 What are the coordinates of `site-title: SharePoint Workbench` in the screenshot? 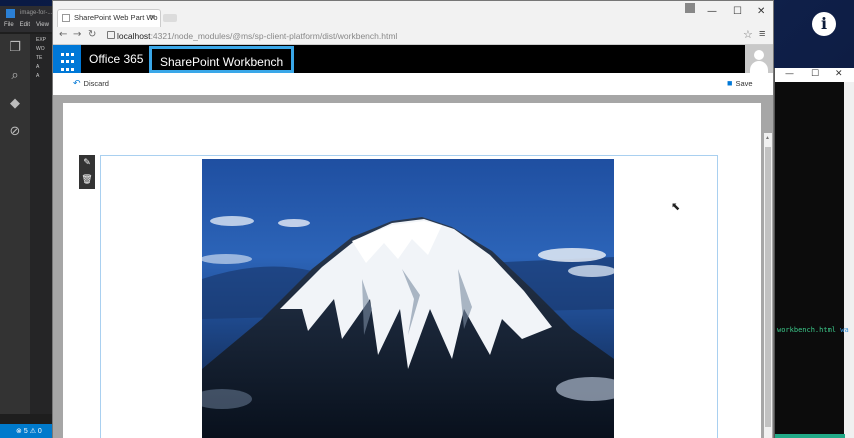 It's located at (222, 59).